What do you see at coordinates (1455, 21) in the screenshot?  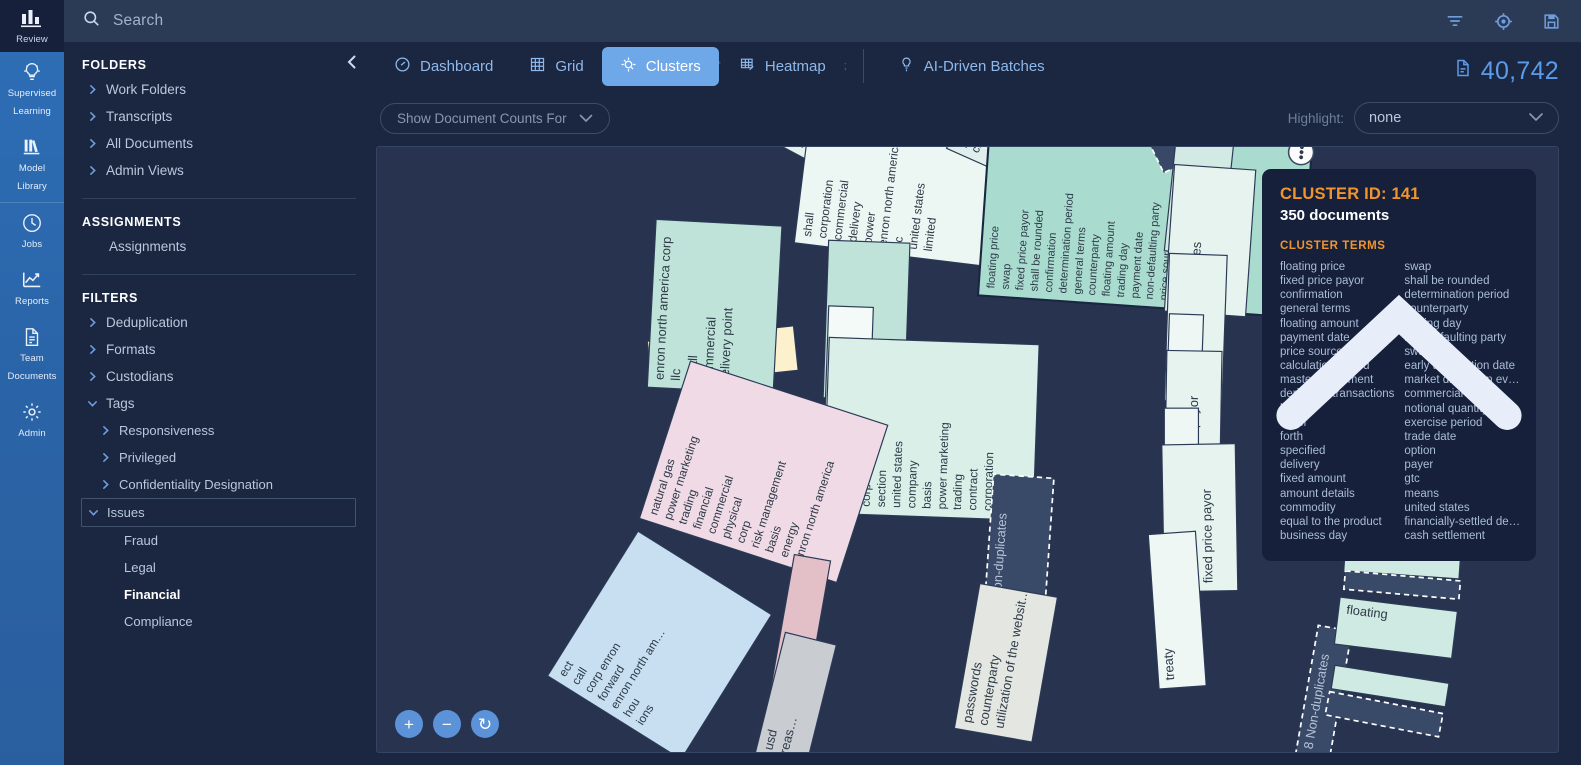 I see `filter-icon` at bounding box center [1455, 21].